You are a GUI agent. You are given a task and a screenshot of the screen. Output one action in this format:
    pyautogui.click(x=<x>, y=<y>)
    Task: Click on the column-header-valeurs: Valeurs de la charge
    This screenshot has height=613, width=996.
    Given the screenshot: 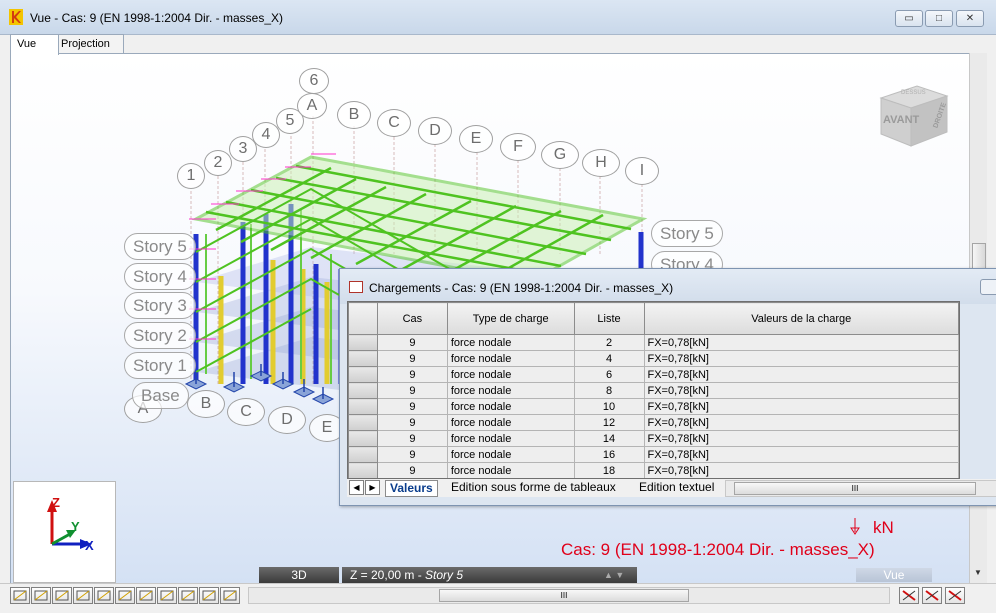 What is the action you would take?
    pyautogui.click(x=801, y=318)
    